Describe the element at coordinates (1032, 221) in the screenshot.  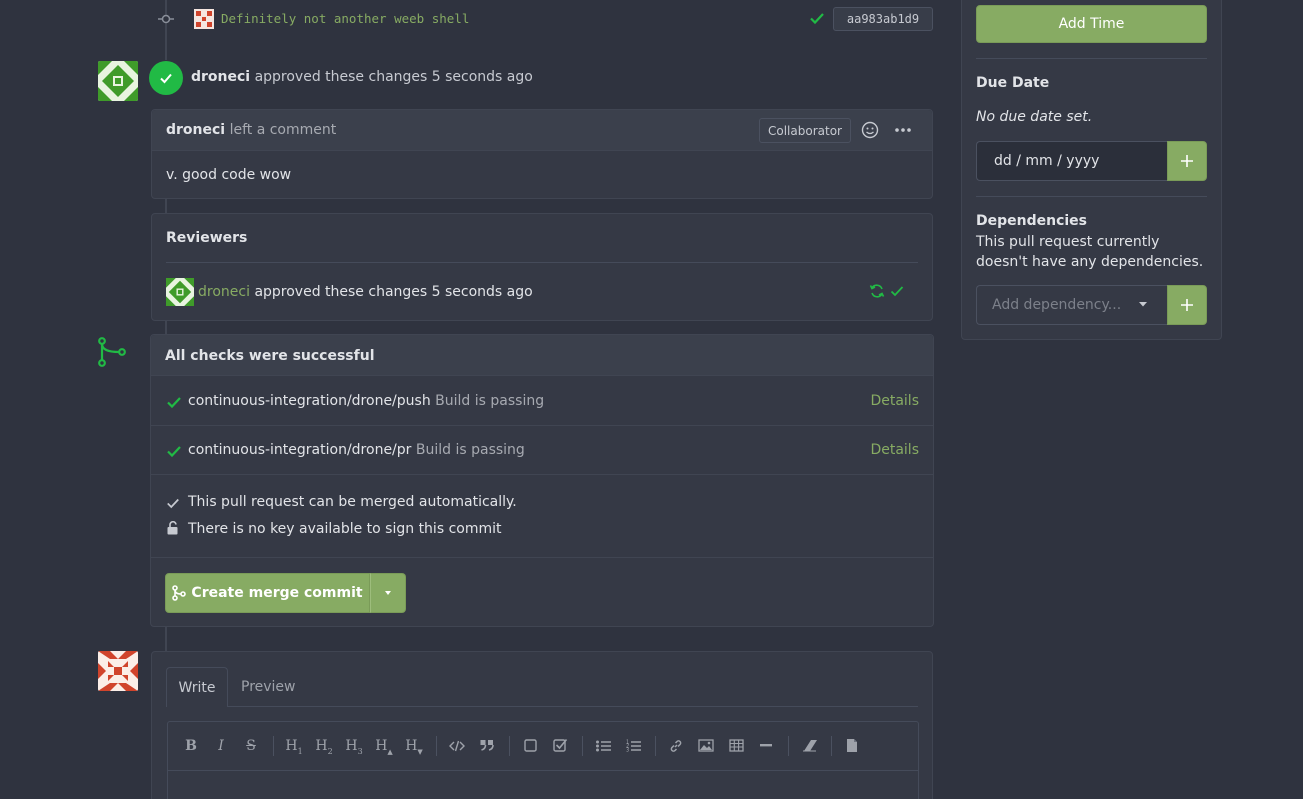
I see `dependencies-heading: Dependencies` at that location.